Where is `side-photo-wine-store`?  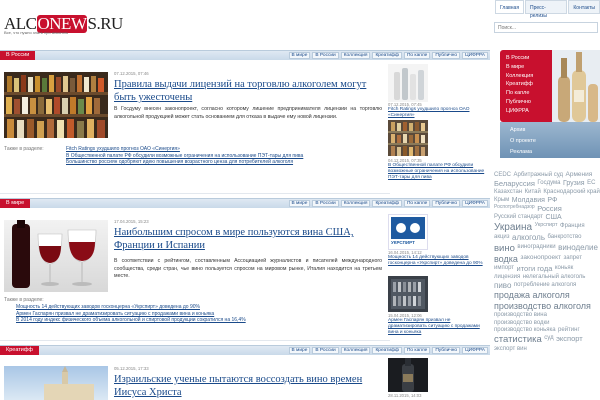 side-photo-wine-store is located at coordinates (408, 294).